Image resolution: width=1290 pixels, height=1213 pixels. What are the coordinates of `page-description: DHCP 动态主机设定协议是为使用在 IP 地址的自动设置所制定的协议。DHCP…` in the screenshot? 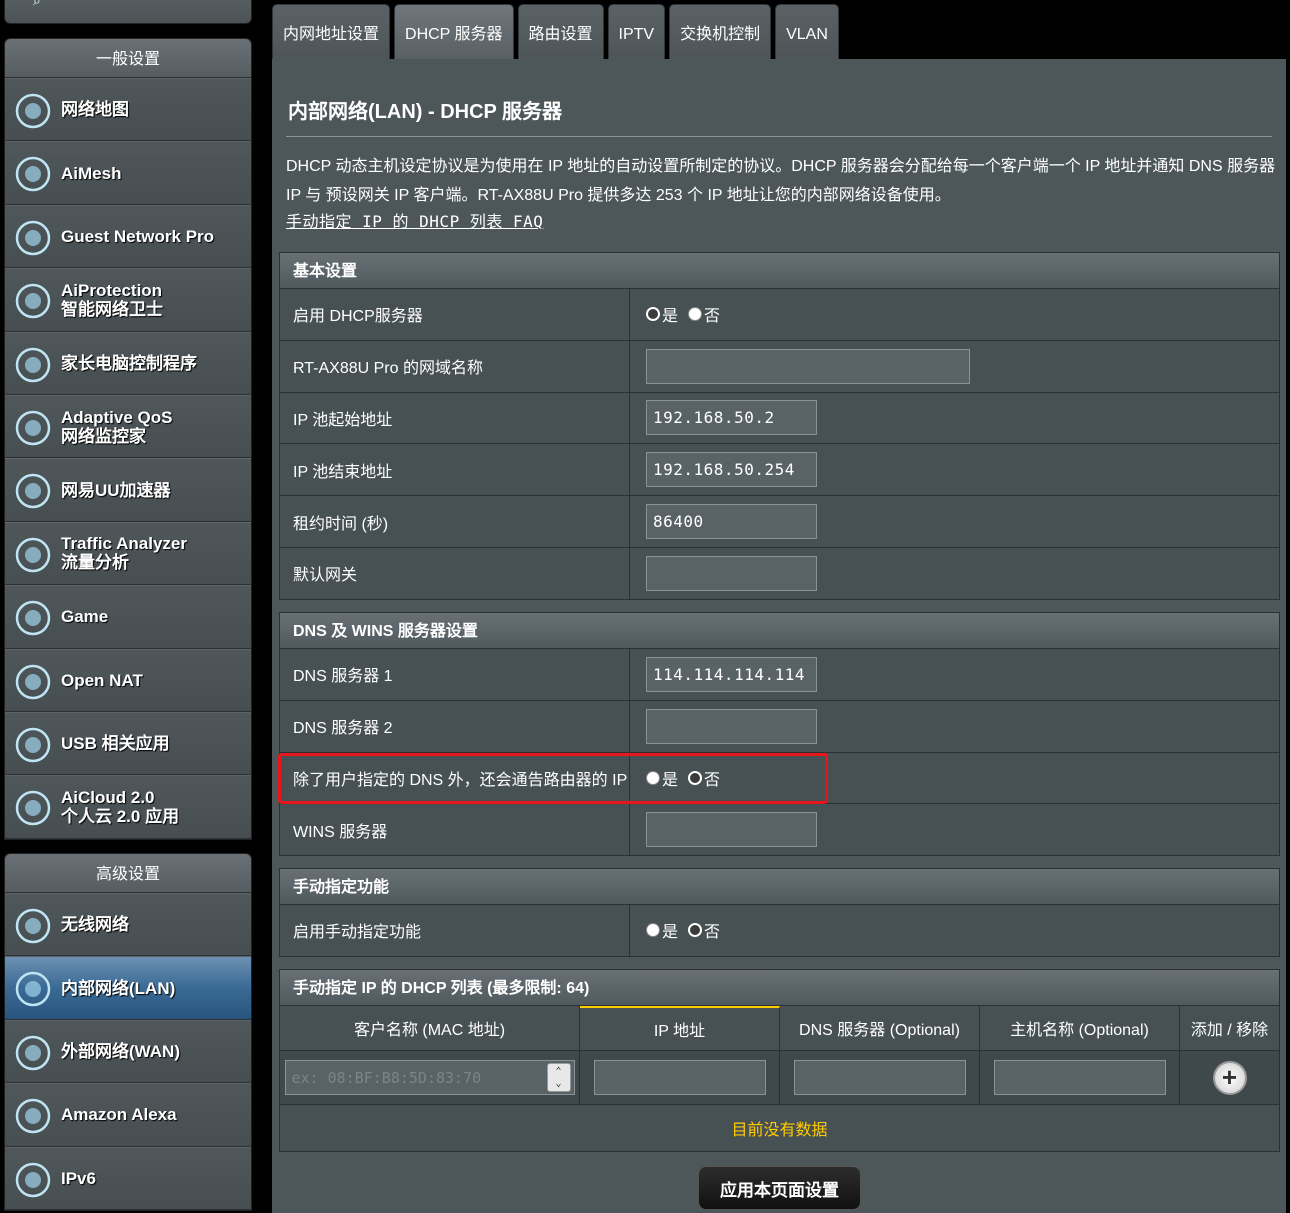 It's located at (781, 181).